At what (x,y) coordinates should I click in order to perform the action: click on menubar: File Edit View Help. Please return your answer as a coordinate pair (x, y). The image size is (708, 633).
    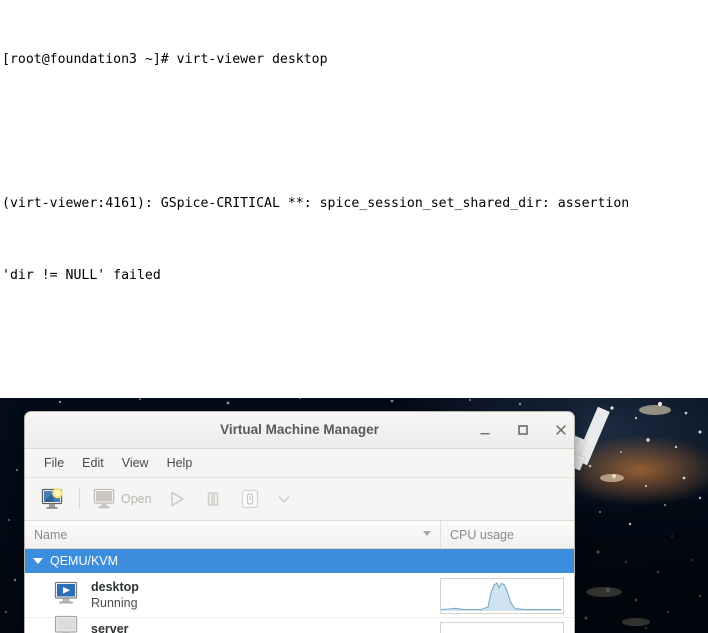
    Looking at the image, I should click on (299, 463).